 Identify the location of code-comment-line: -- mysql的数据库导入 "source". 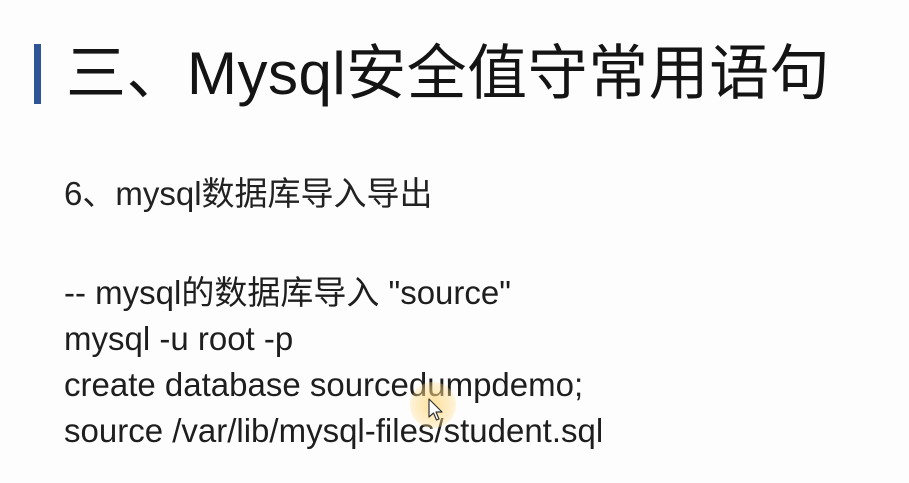
(287, 292).